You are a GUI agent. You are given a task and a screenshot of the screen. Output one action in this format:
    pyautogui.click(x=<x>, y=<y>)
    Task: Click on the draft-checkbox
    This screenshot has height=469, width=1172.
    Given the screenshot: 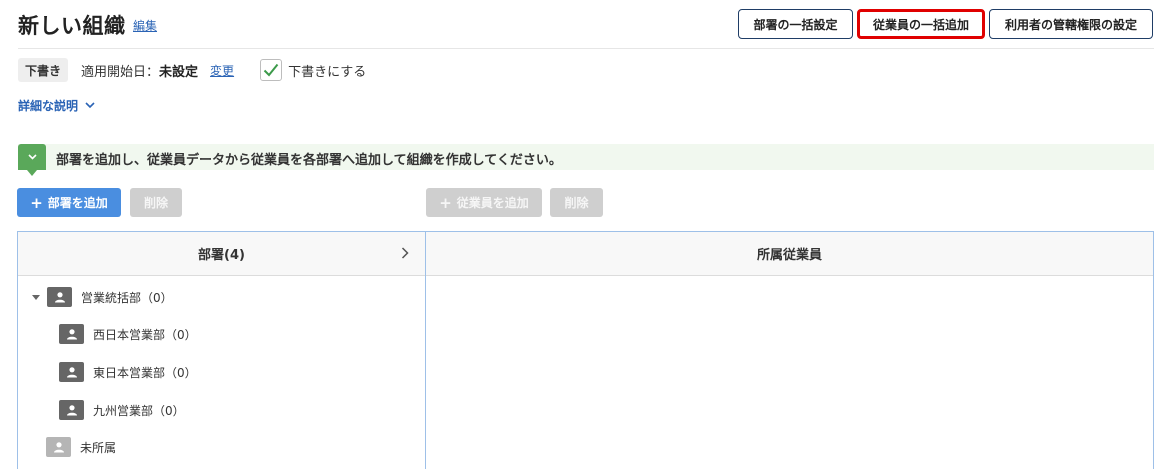 What is the action you would take?
    pyautogui.click(x=271, y=70)
    